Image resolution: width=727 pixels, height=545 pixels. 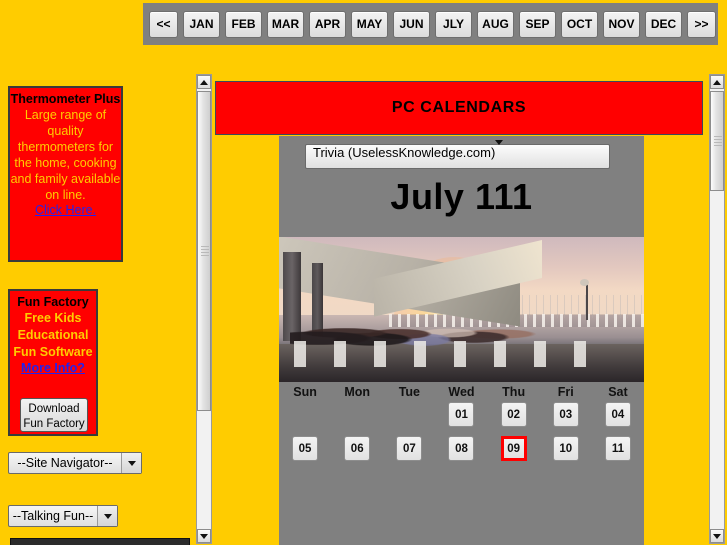 I want to click on site-navigator-select: --Site Navigator--, so click(x=75, y=463).